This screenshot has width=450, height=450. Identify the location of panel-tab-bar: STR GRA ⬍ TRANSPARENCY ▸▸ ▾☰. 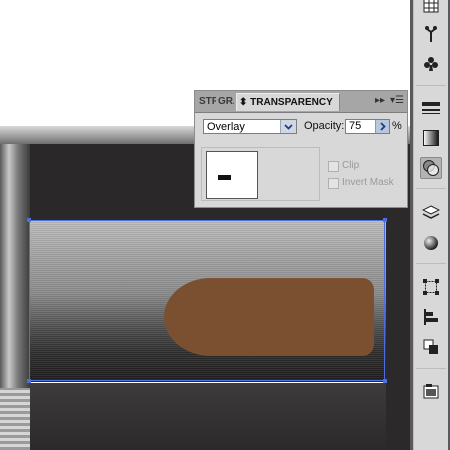
(301, 102).